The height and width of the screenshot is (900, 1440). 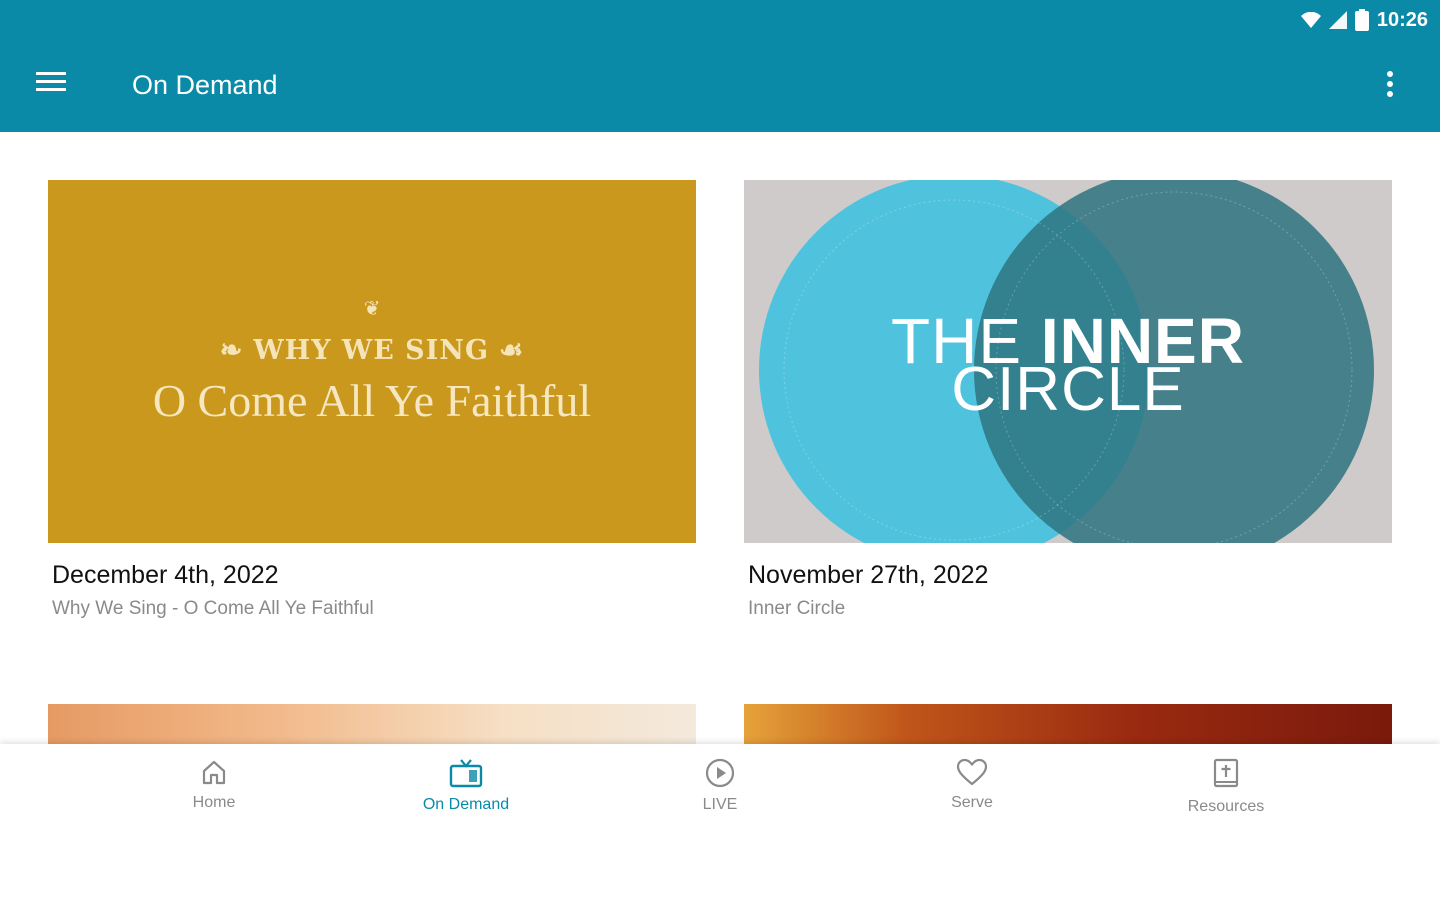 I want to click on status-bar: 10:26, so click(x=1364, y=20).